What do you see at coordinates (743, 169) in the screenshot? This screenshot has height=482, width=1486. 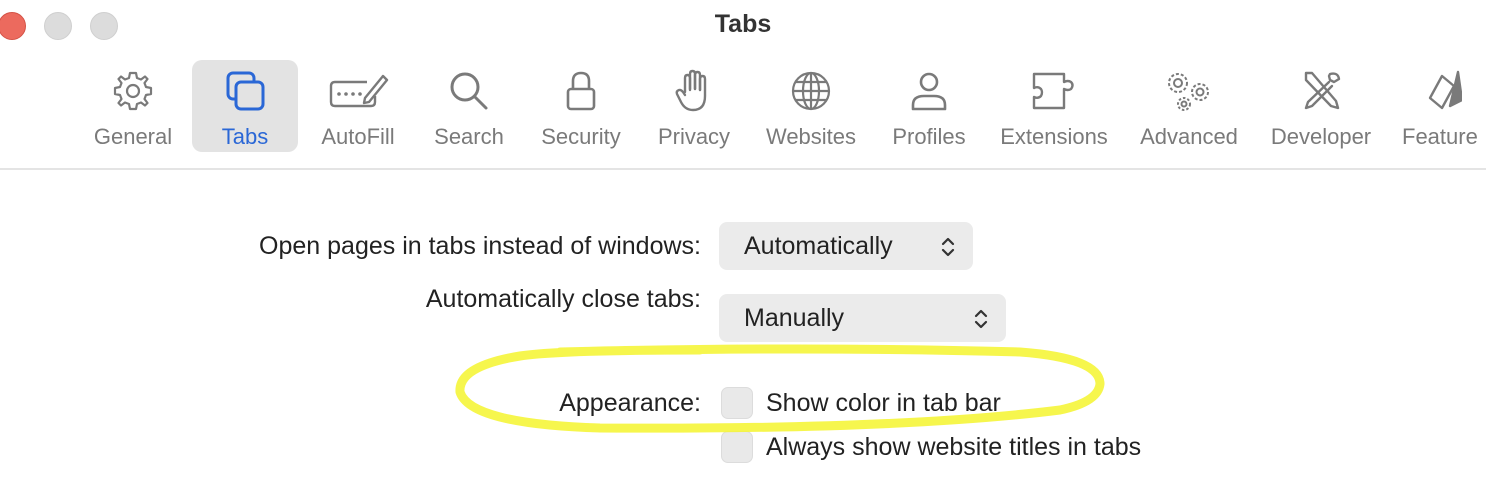 I see `toolbar-divider` at bounding box center [743, 169].